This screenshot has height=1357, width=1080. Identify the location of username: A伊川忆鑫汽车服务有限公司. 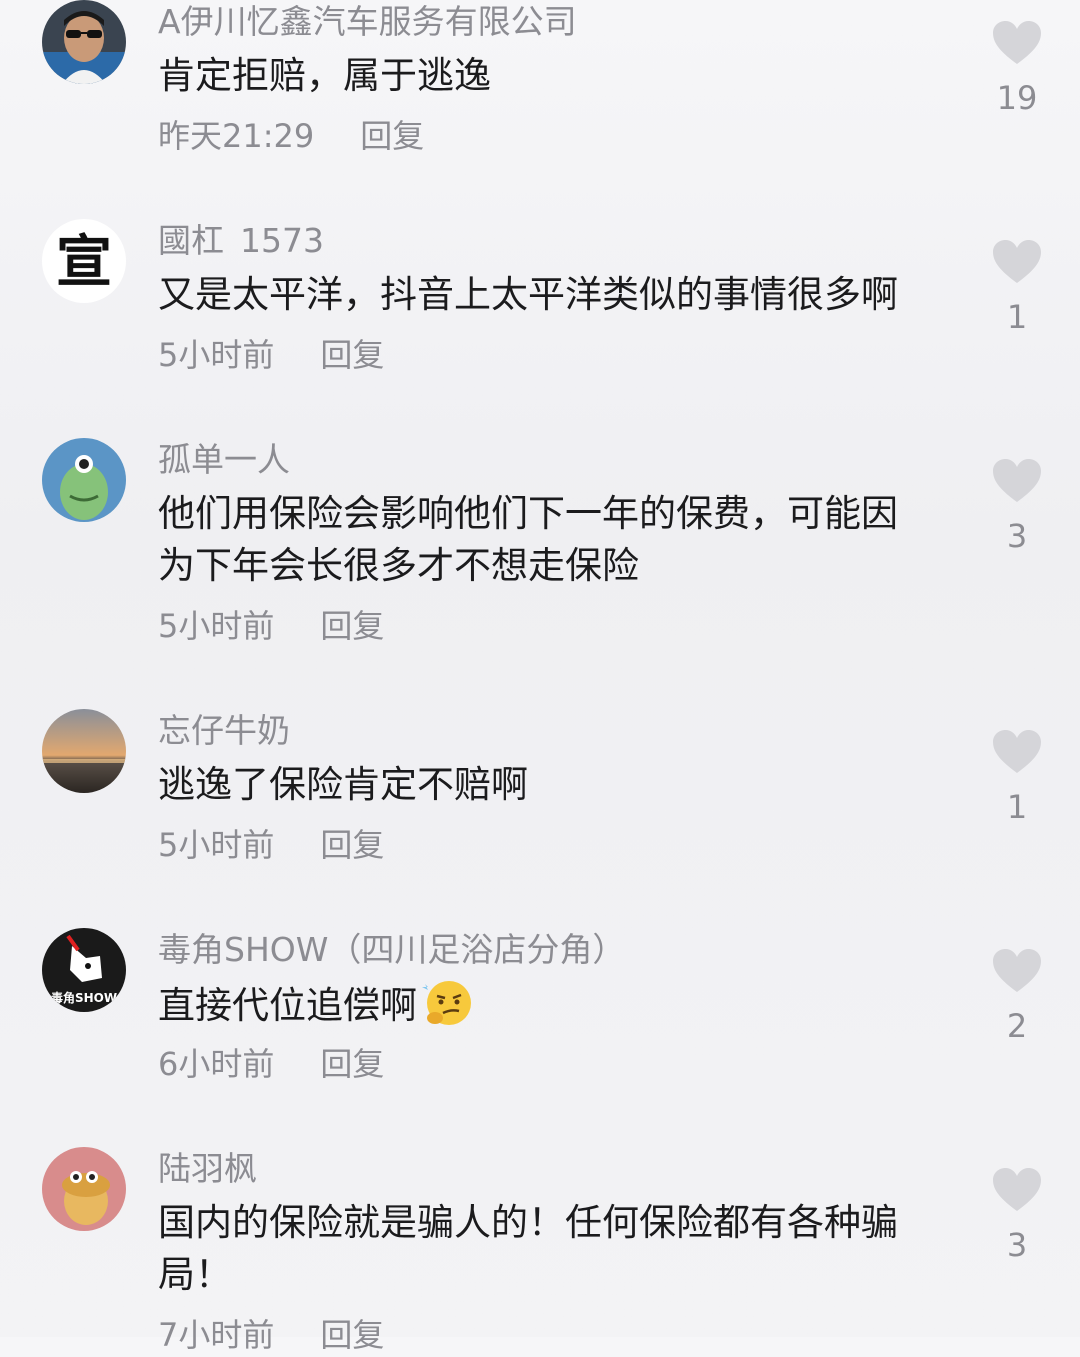
(367, 22).